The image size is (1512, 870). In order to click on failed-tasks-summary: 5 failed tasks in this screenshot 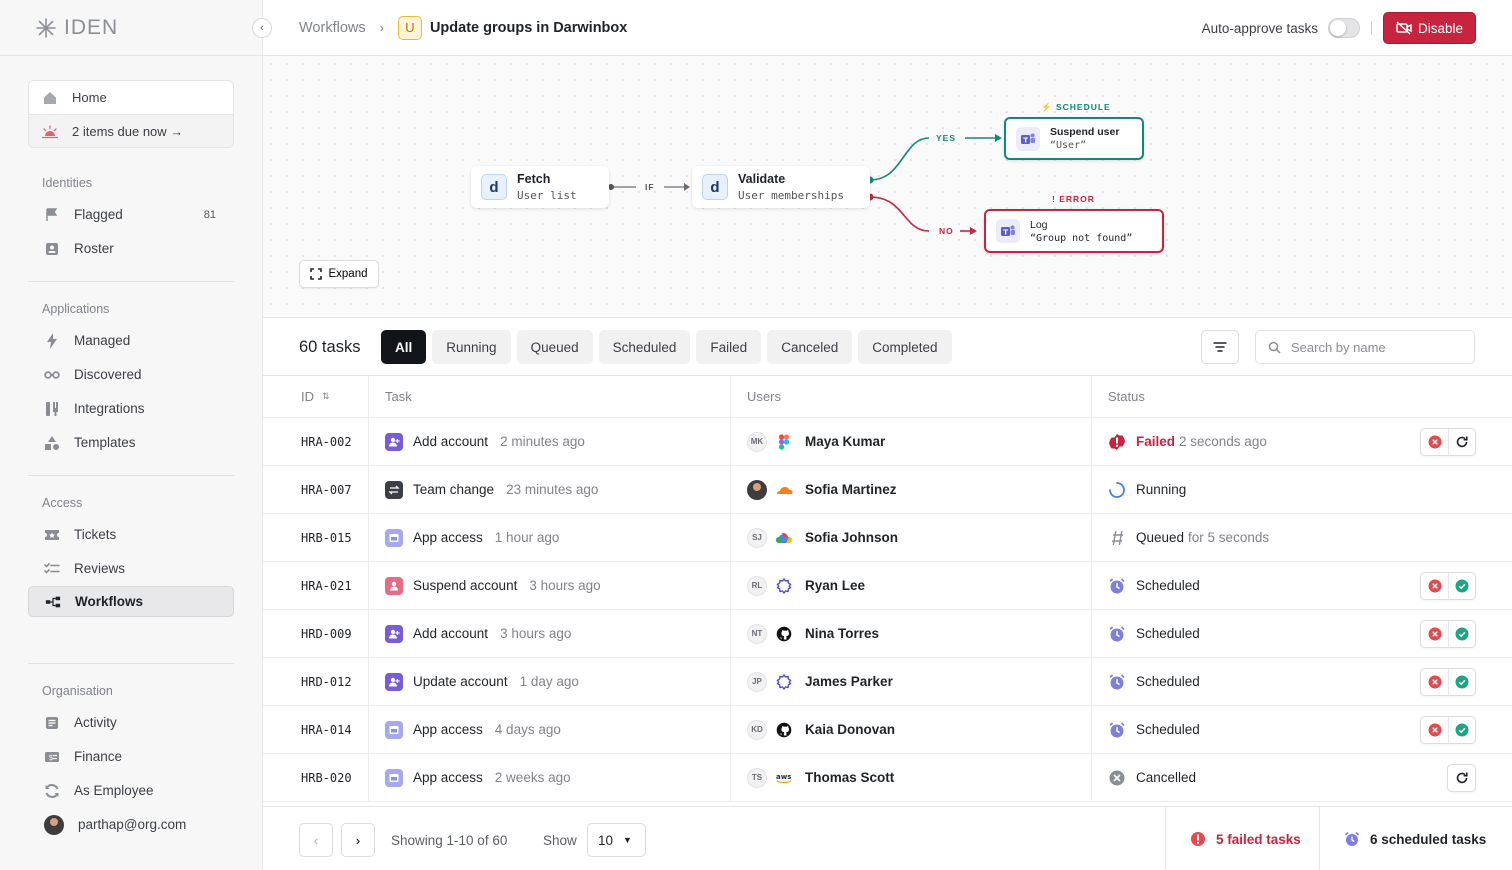, I will do `click(1242, 838)`.